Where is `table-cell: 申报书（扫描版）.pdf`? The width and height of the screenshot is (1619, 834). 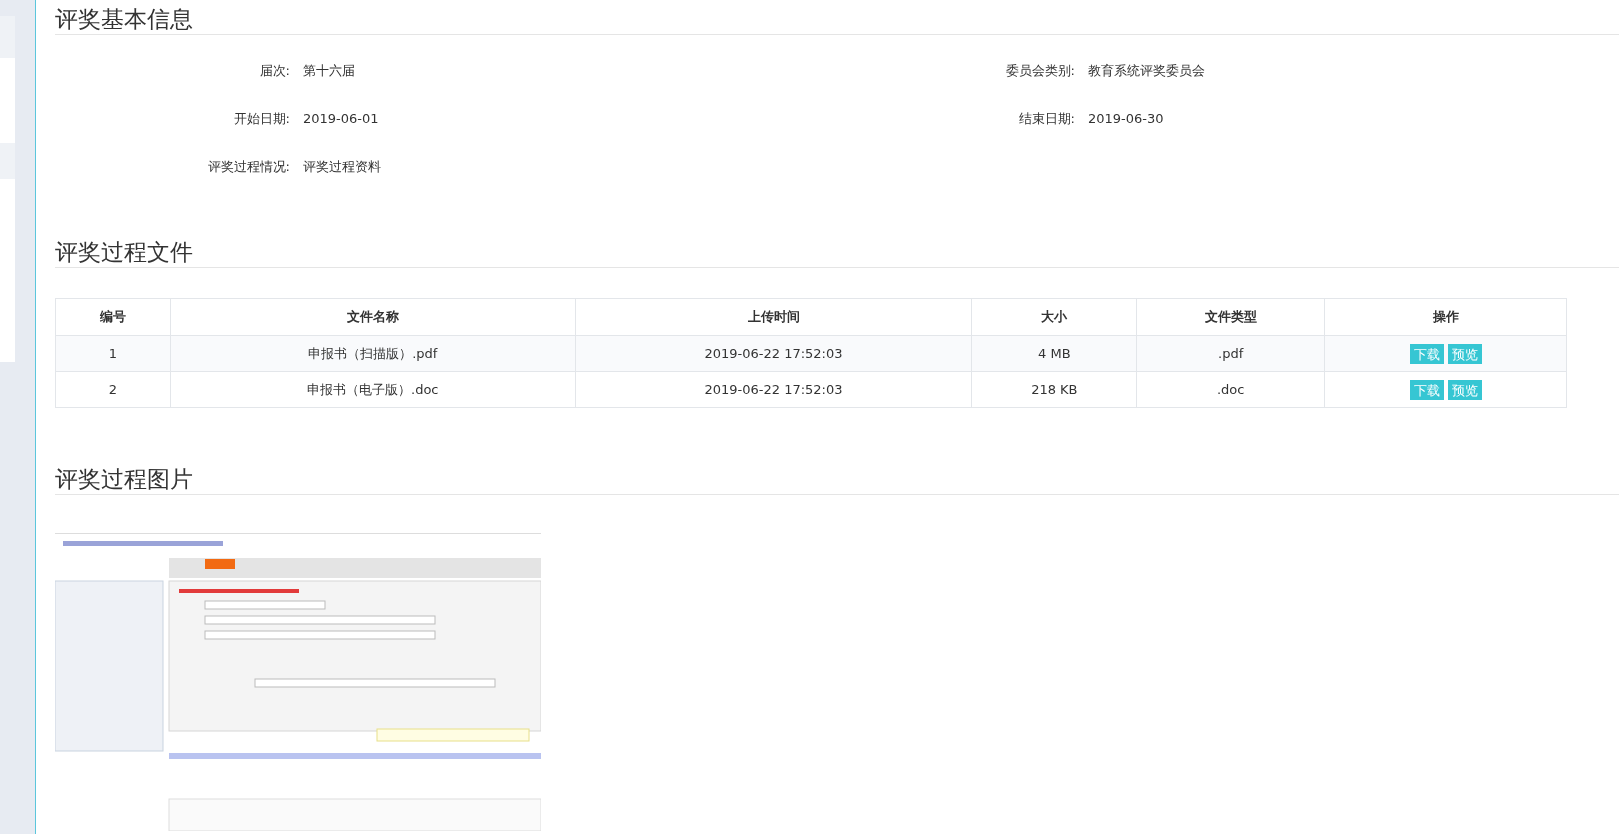
table-cell: 申报书（扫描版）.pdf is located at coordinates (373, 353).